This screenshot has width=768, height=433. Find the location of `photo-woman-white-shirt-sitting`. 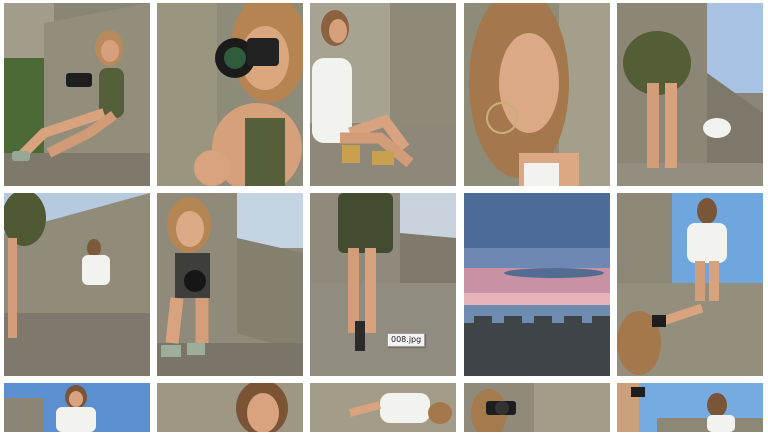

photo-woman-white-shirt-sitting is located at coordinates (383, 94).